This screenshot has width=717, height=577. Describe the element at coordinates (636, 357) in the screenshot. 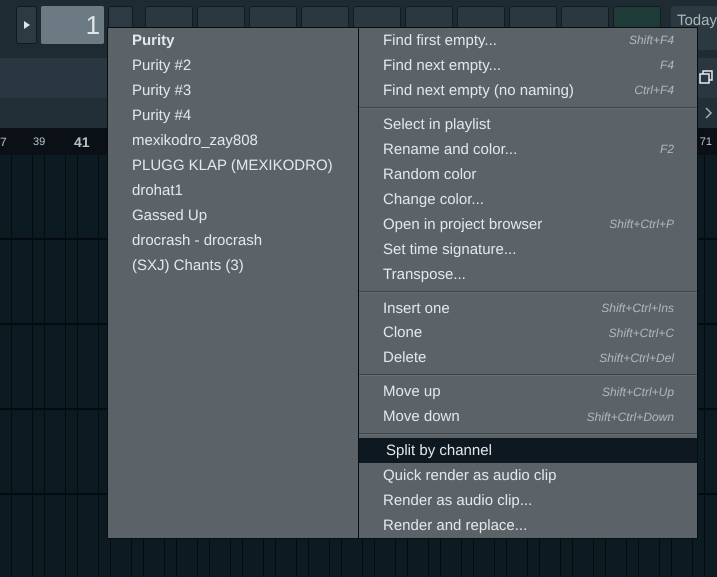

I see `shortcut-label: Shift+Ctrl+Del` at that location.